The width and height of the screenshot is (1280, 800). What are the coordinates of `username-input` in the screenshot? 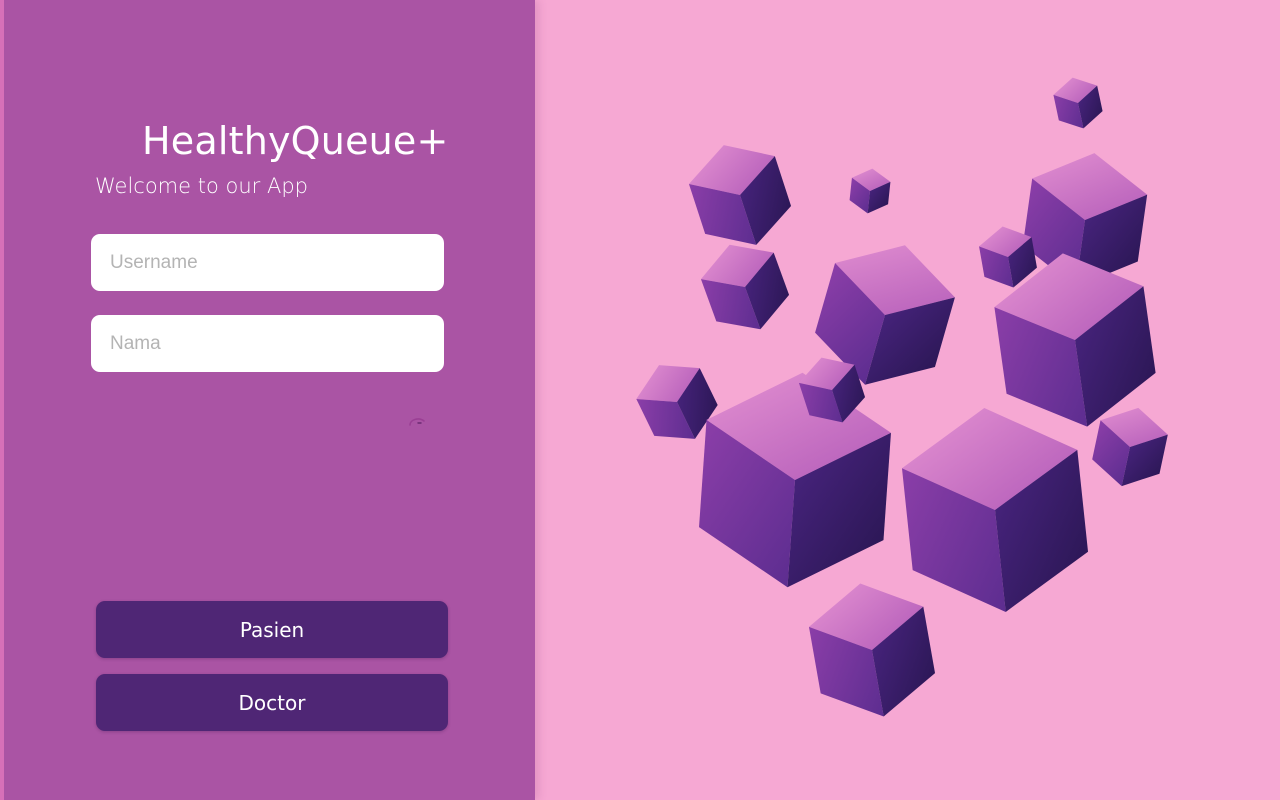 It's located at (267, 262).